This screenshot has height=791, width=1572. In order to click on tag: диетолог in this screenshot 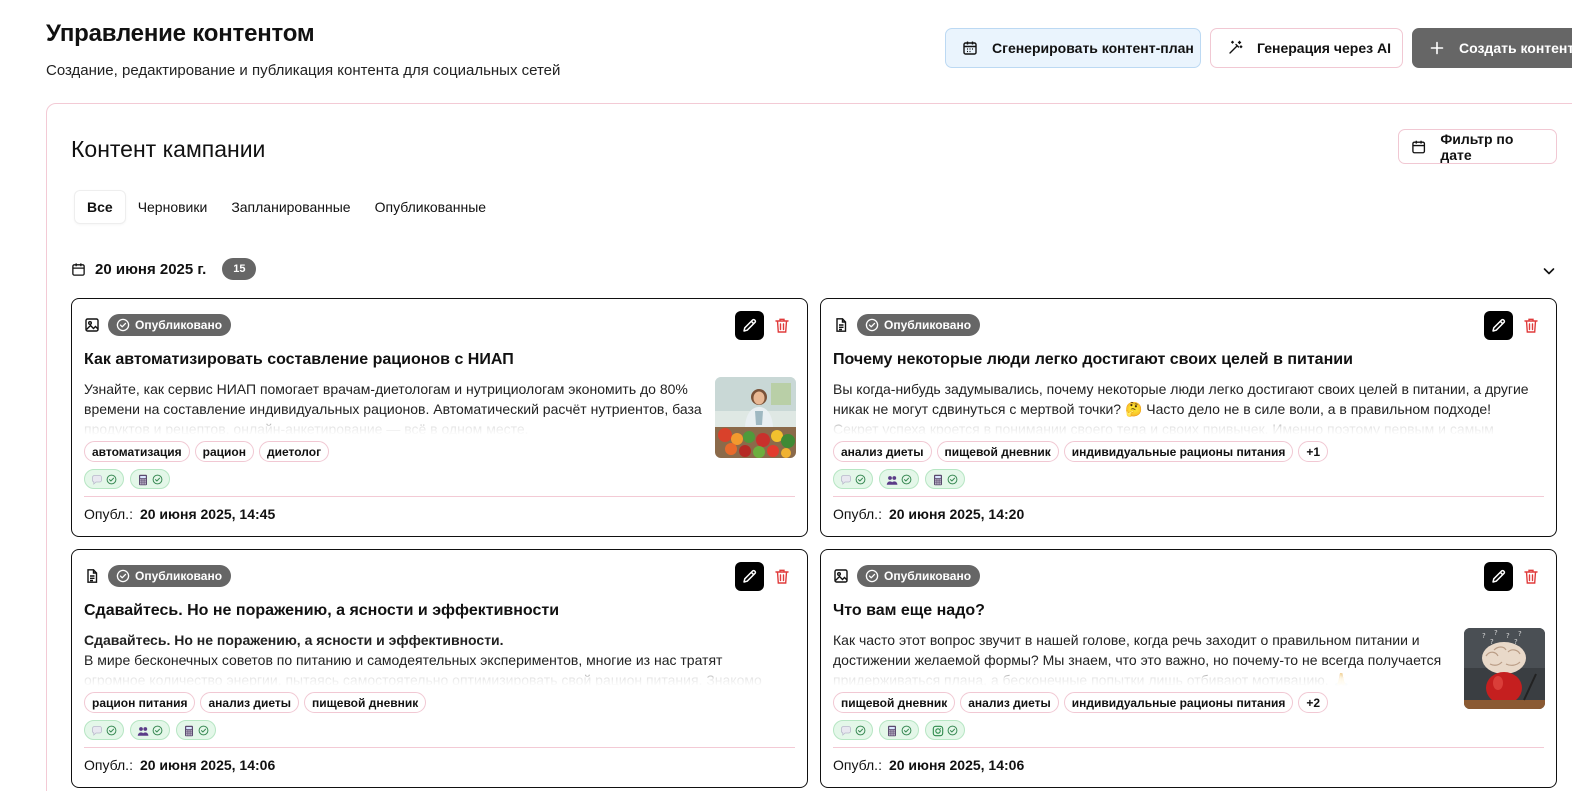, I will do `click(294, 451)`.